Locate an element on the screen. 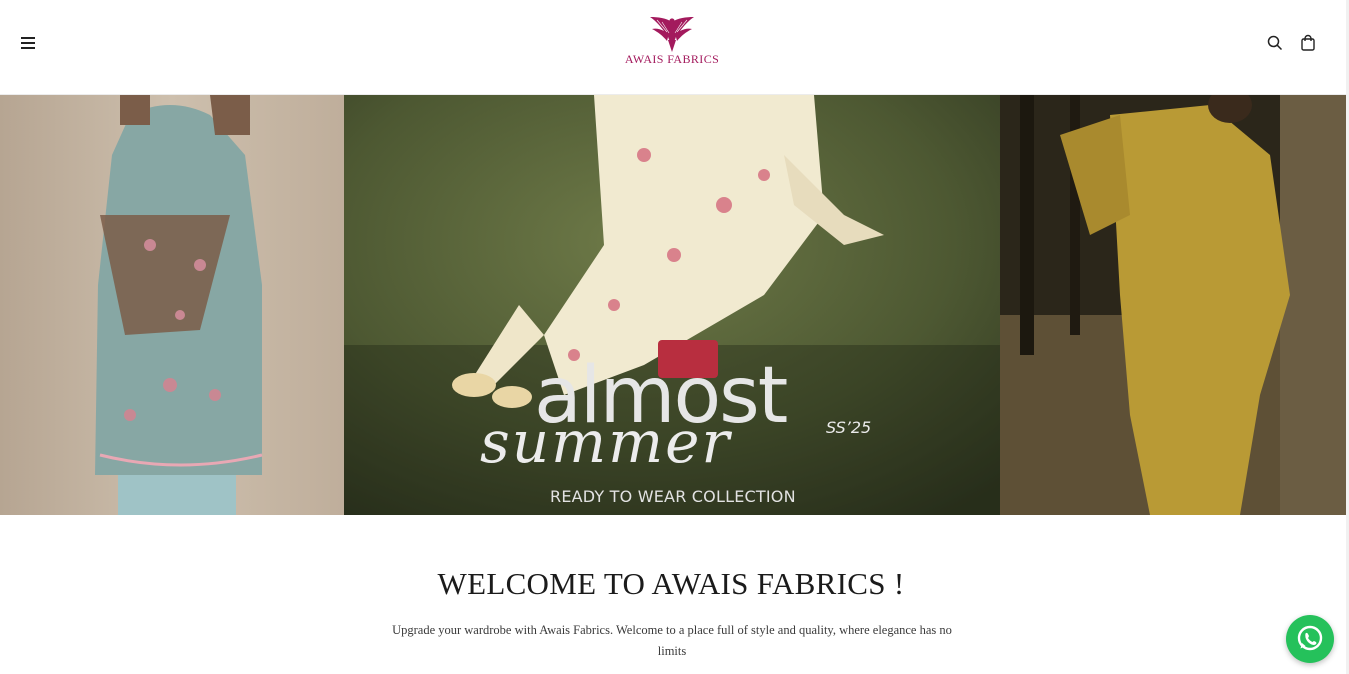  brand-name: AWAIS FABRICS is located at coordinates (672, 59).